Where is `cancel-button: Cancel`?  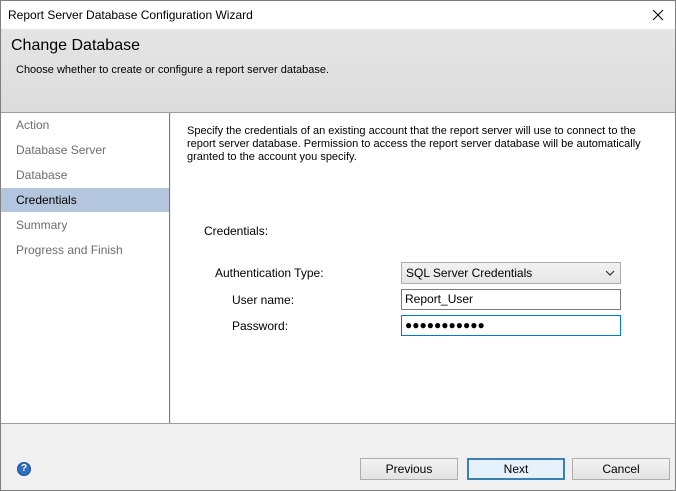 cancel-button: Cancel is located at coordinates (621, 469).